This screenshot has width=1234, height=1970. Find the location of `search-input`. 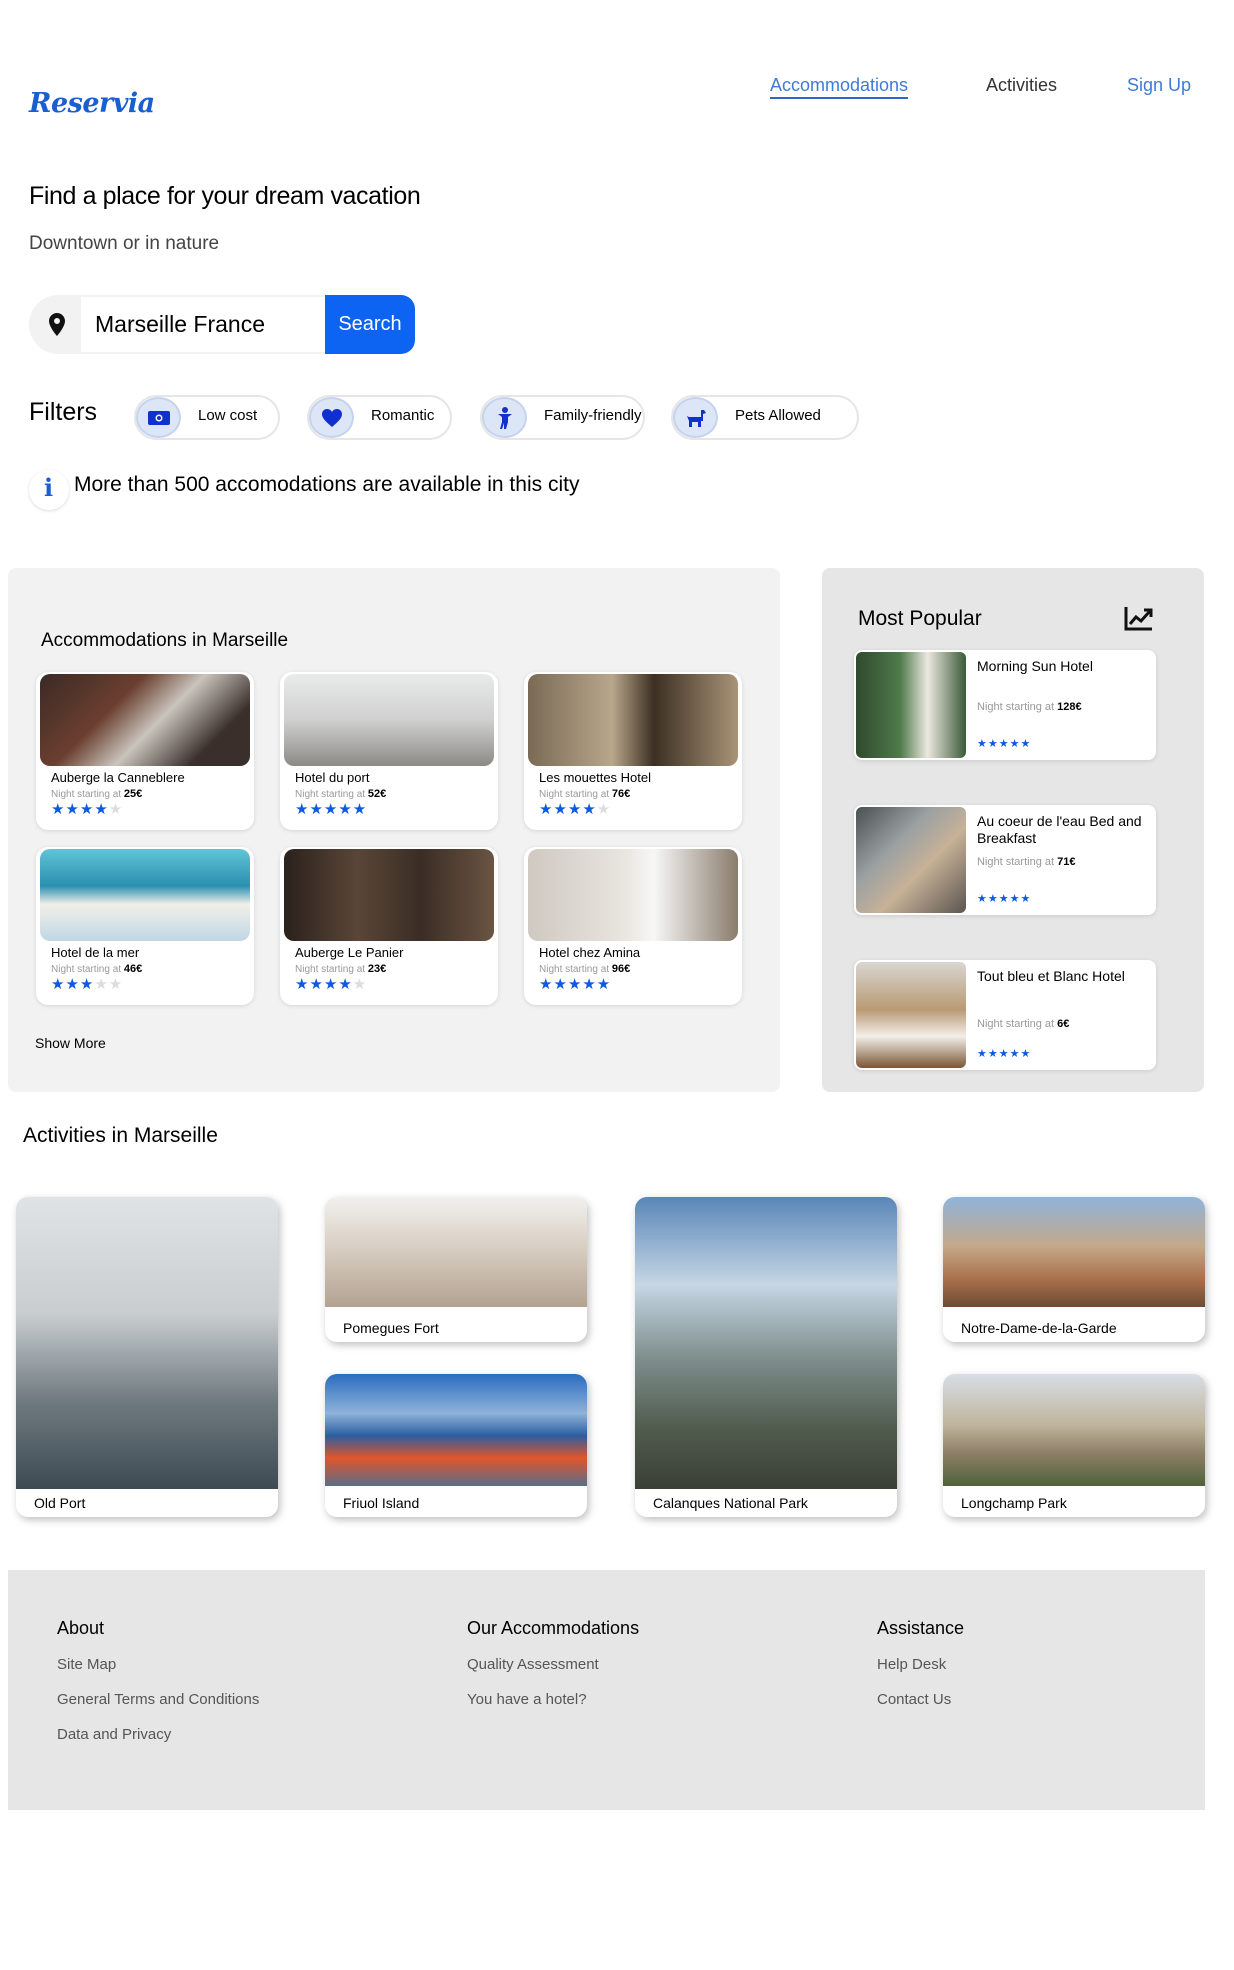

search-input is located at coordinates (204, 324).